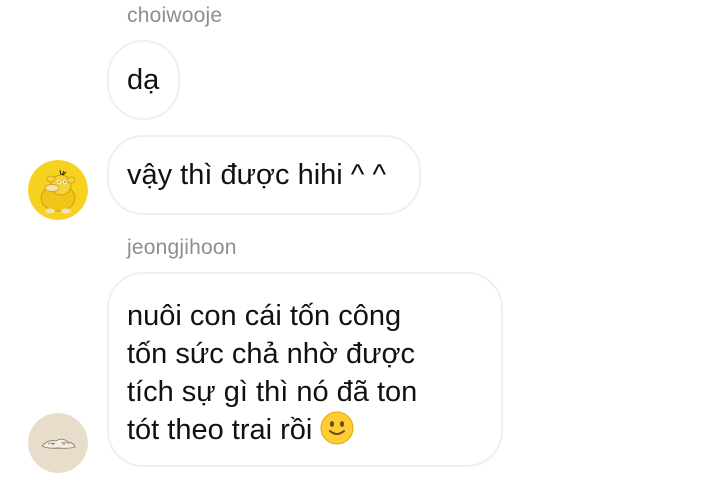  I want to click on message-bubble-da: dạ, so click(143, 80).